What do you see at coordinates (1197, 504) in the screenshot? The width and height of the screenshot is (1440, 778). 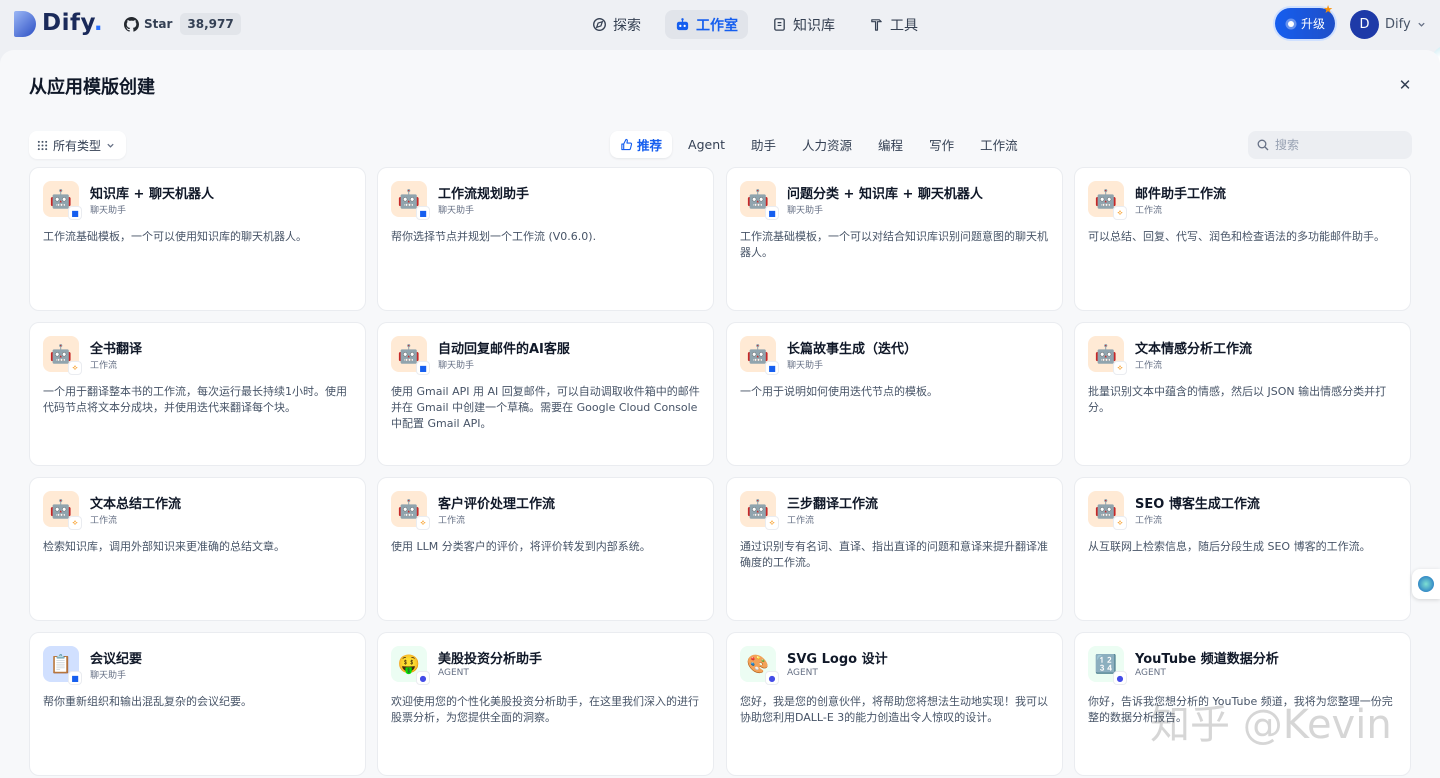 I see `template-name: SEO 博客生成工作流` at bounding box center [1197, 504].